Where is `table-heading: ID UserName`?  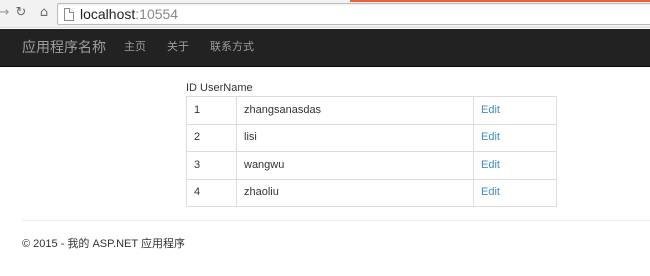 table-heading: ID UserName is located at coordinates (219, 88).